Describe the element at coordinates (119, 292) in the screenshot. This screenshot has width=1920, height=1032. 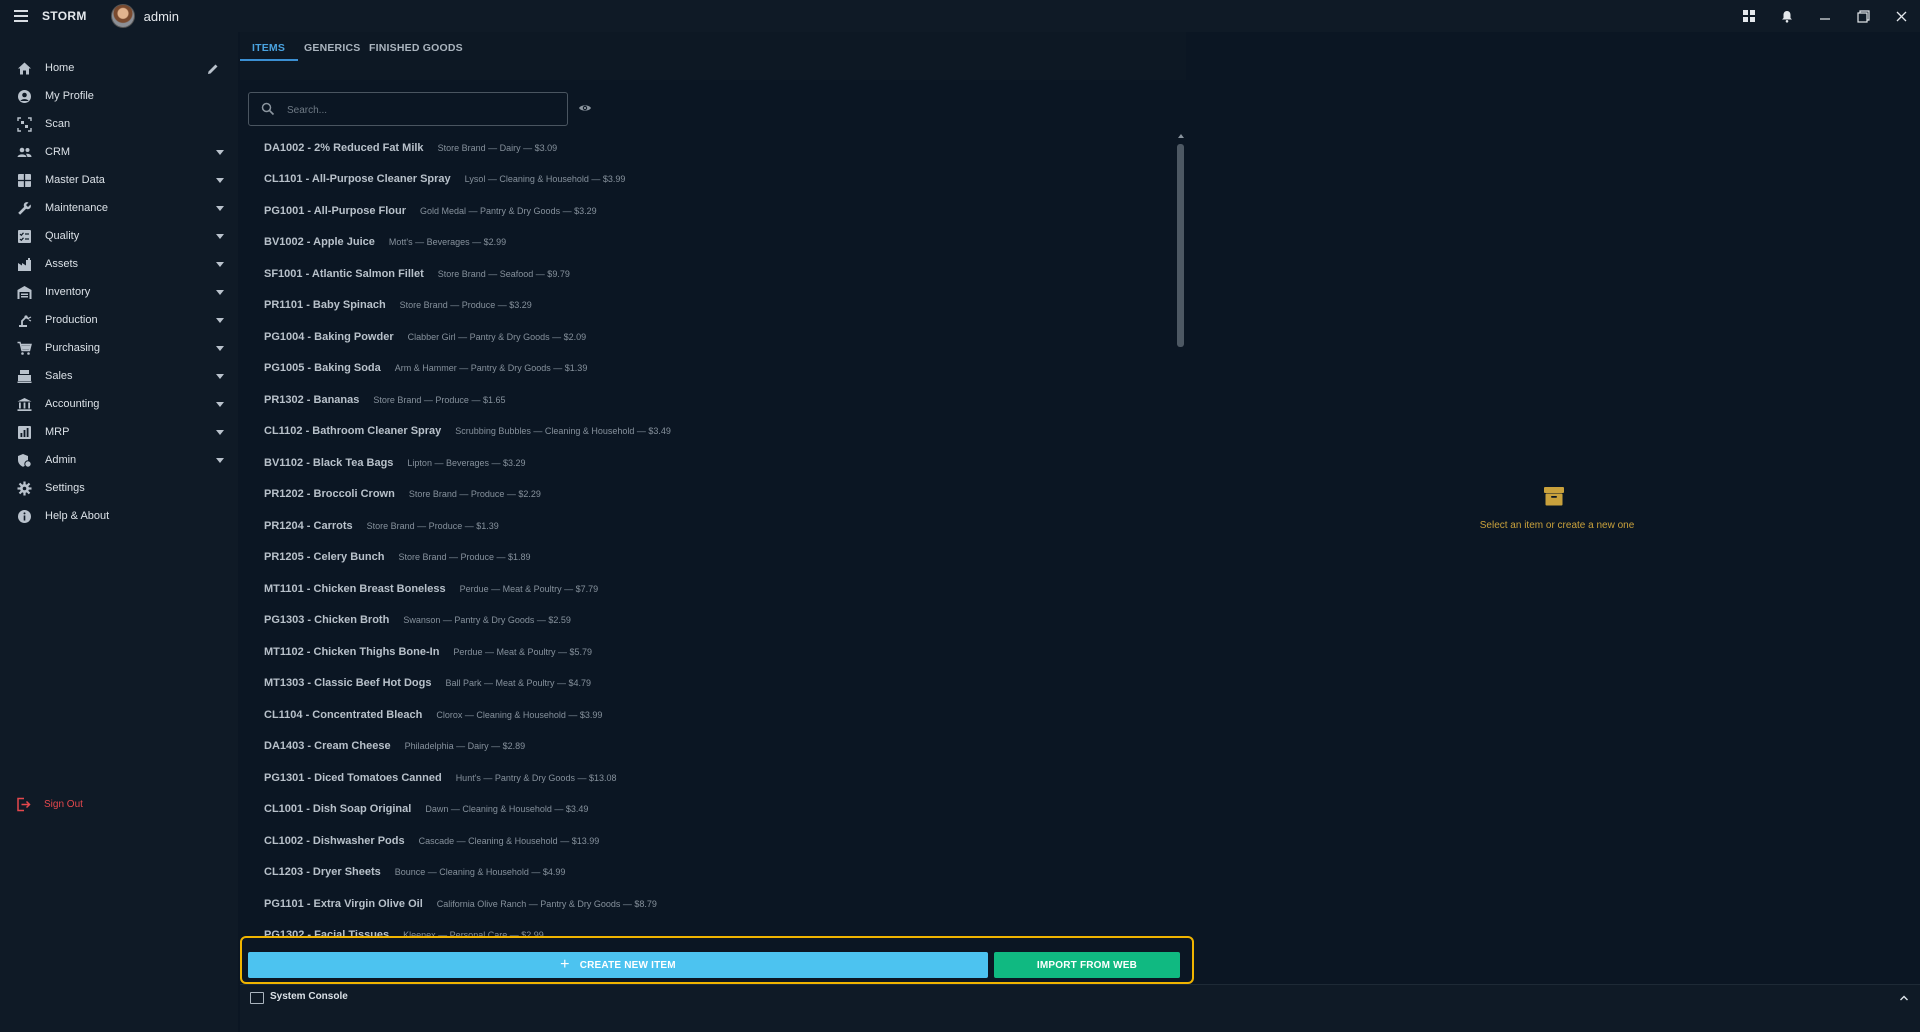
I see `sidebar-item-inventory: Inventory` at that location.